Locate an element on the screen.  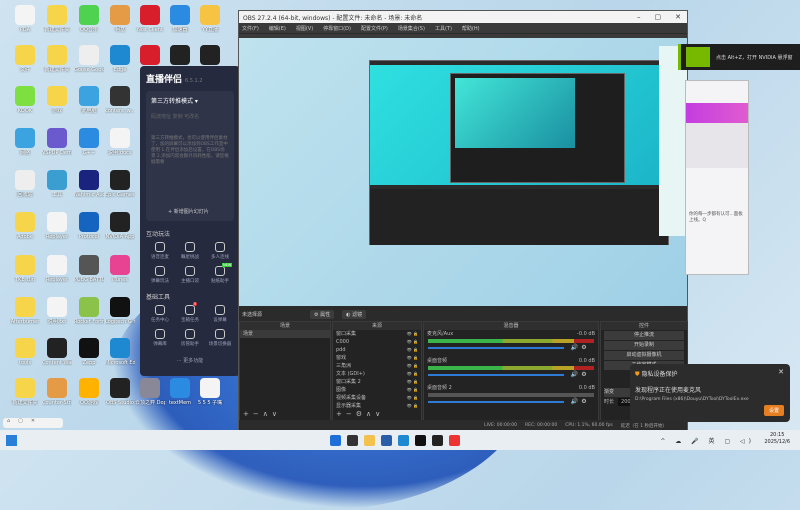
close-notification-icon: ✕ is located at coordinates (781, 372).